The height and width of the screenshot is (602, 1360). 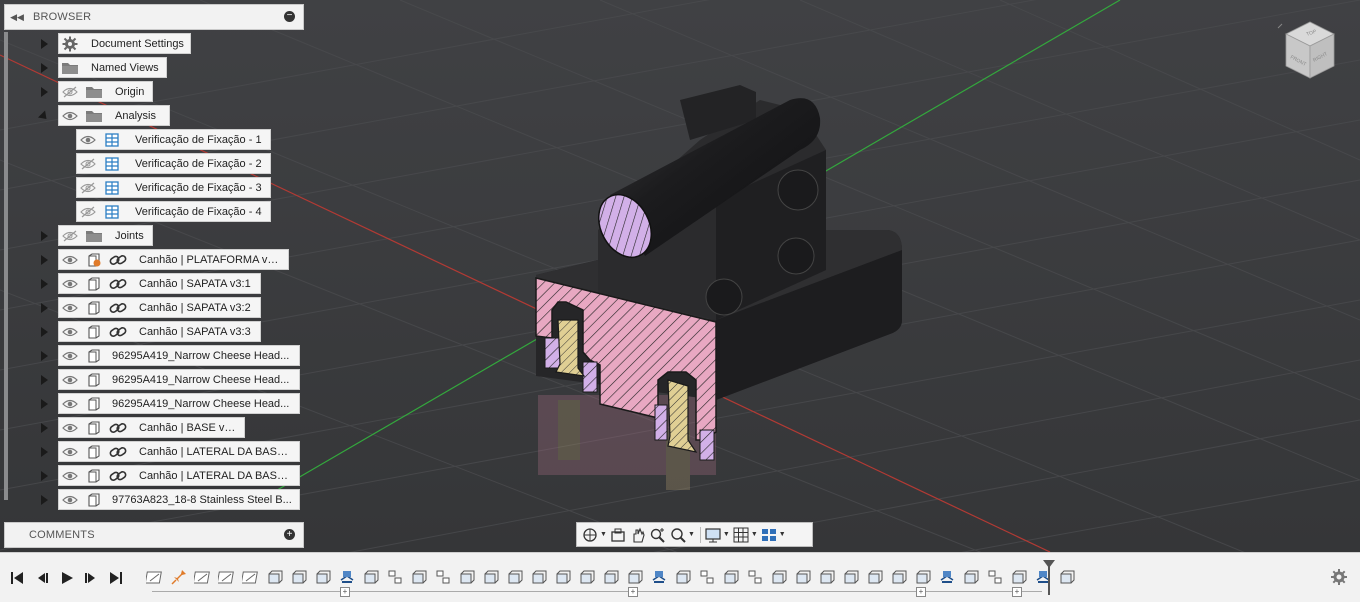 What do you see at coordinates (105, 91) in the screenshot?
I see `browser-item: Origin` at bounding box center [105, 91].